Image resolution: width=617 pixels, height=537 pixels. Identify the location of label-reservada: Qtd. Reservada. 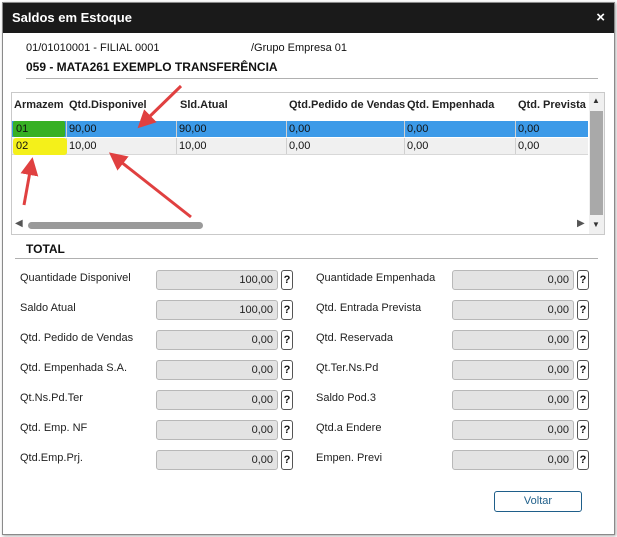
(355, 338).